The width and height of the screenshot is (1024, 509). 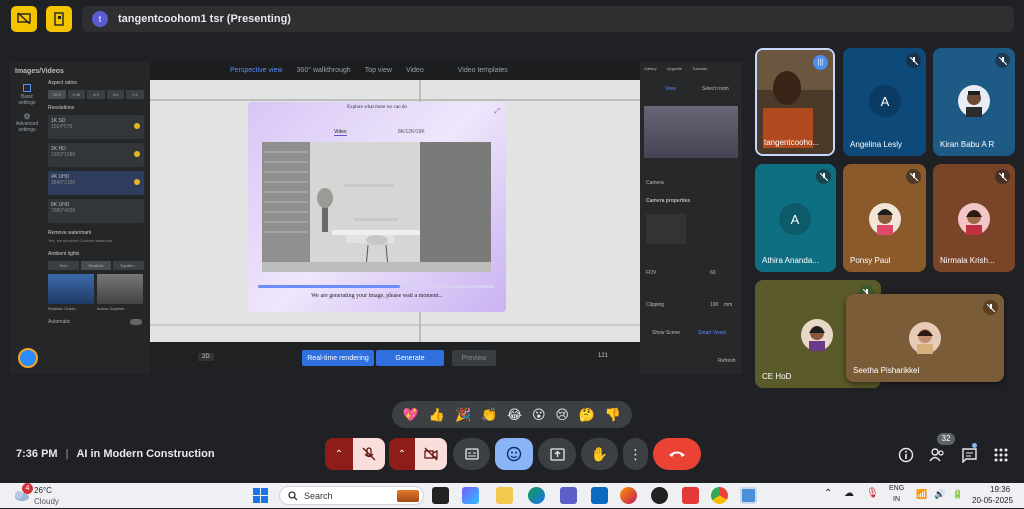 What do you see at coordinates (628, 495) in the screenshot?
I see `firefox-icon` at bounding box center [628, 495].